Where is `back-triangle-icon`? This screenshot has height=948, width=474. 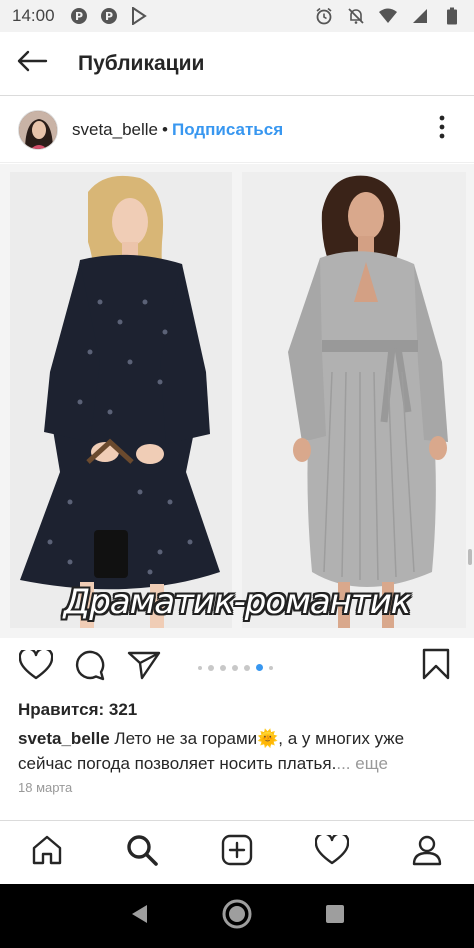 back-triangle-icon is located at coordinates (139, 916).